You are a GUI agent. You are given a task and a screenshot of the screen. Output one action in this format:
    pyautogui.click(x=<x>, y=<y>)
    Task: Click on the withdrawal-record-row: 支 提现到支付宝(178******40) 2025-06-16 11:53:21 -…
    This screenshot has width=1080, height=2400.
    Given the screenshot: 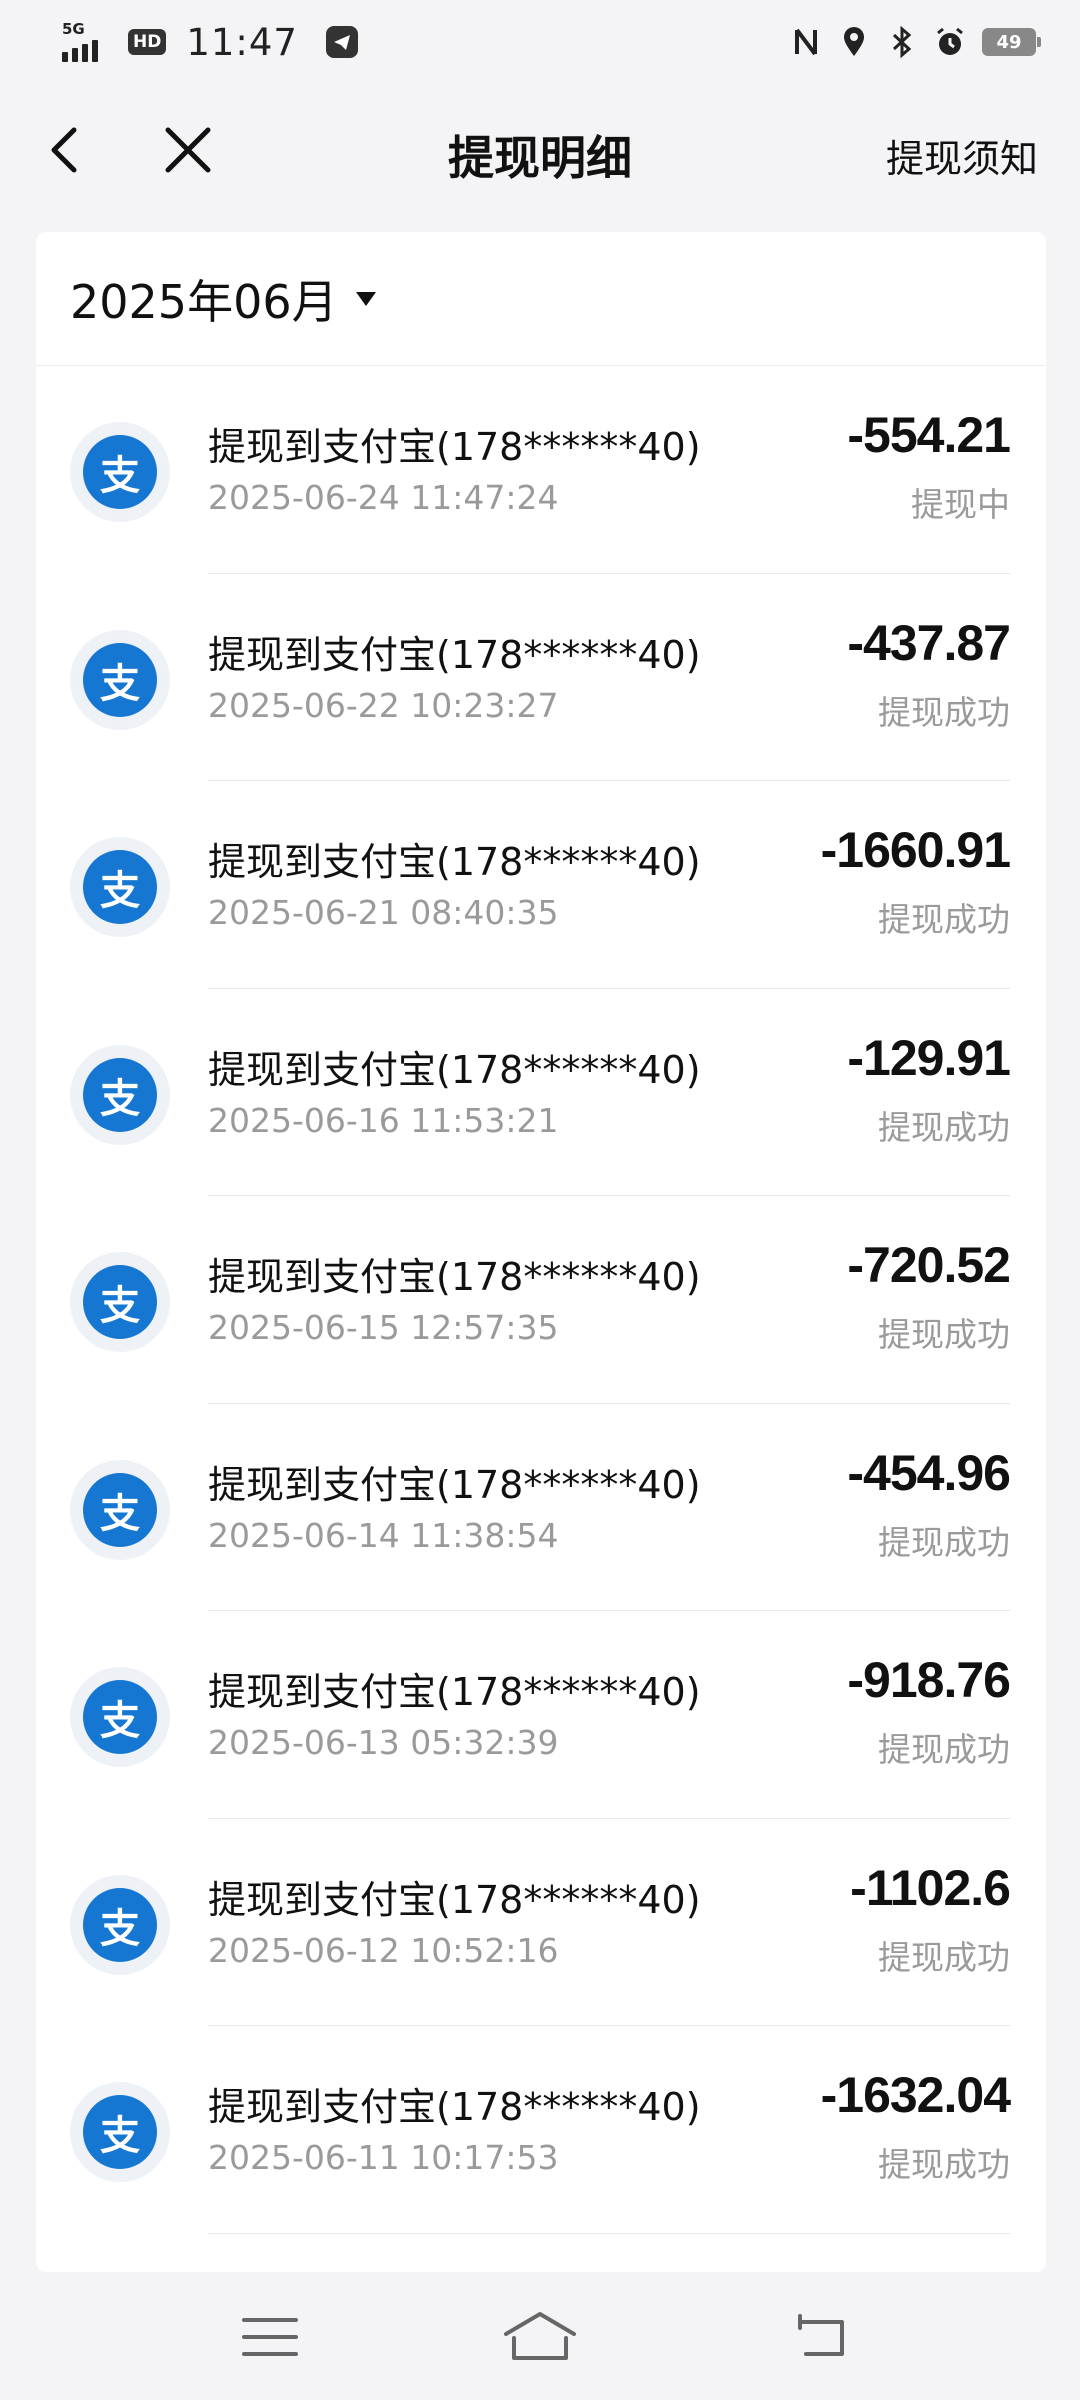 What is the action you would take?
    pyautogui.click(x=541, y=1092)
    